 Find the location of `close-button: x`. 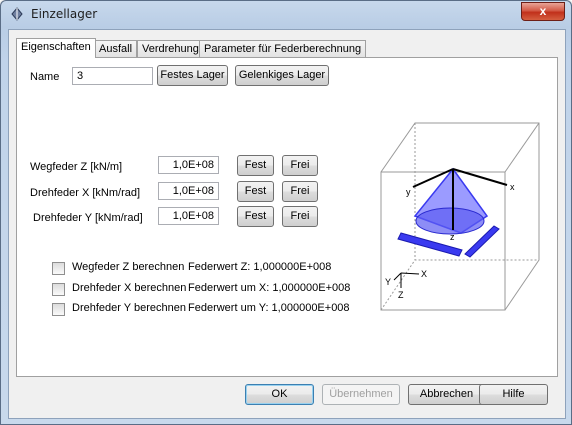

close-button: x is located at coordinates (543, 11).